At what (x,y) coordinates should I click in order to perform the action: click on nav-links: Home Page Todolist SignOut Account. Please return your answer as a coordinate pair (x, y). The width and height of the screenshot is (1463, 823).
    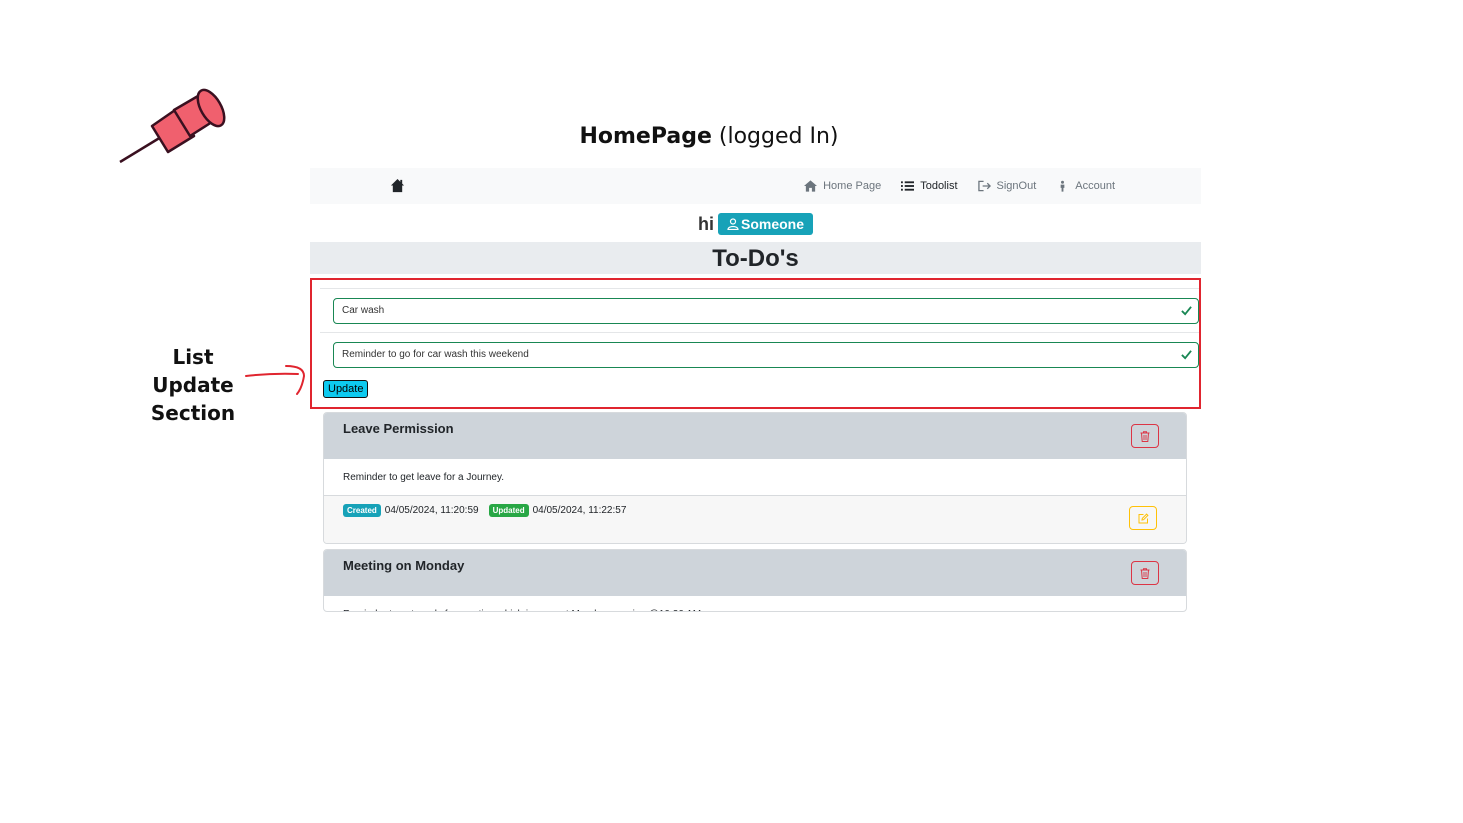
    Looking at the image, I should click on (959, 186).